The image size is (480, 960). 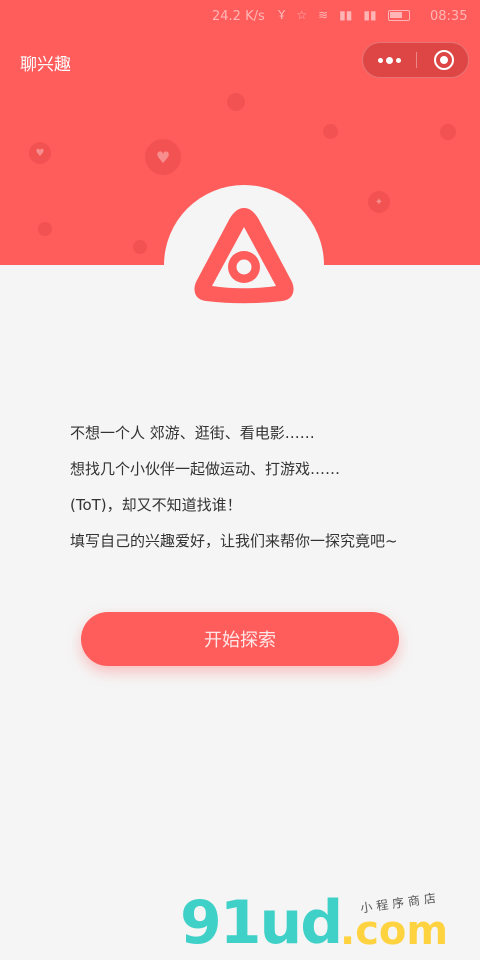 What do you see at coordinates (323, 15) in the screenshot?
I see `wifi-icon: ≋` at bounding box center [323, 15].